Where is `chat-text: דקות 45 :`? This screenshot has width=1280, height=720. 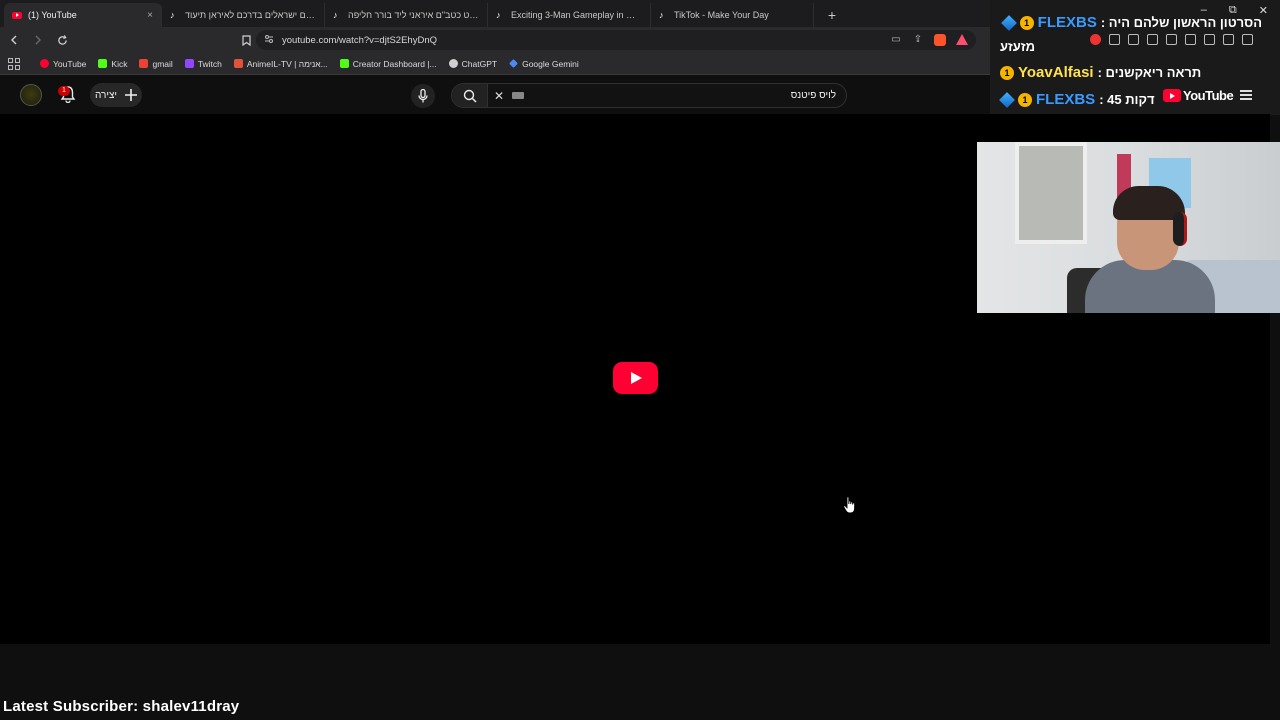
chat-text: דקות 45 : is located at coordinates (1127, 99).